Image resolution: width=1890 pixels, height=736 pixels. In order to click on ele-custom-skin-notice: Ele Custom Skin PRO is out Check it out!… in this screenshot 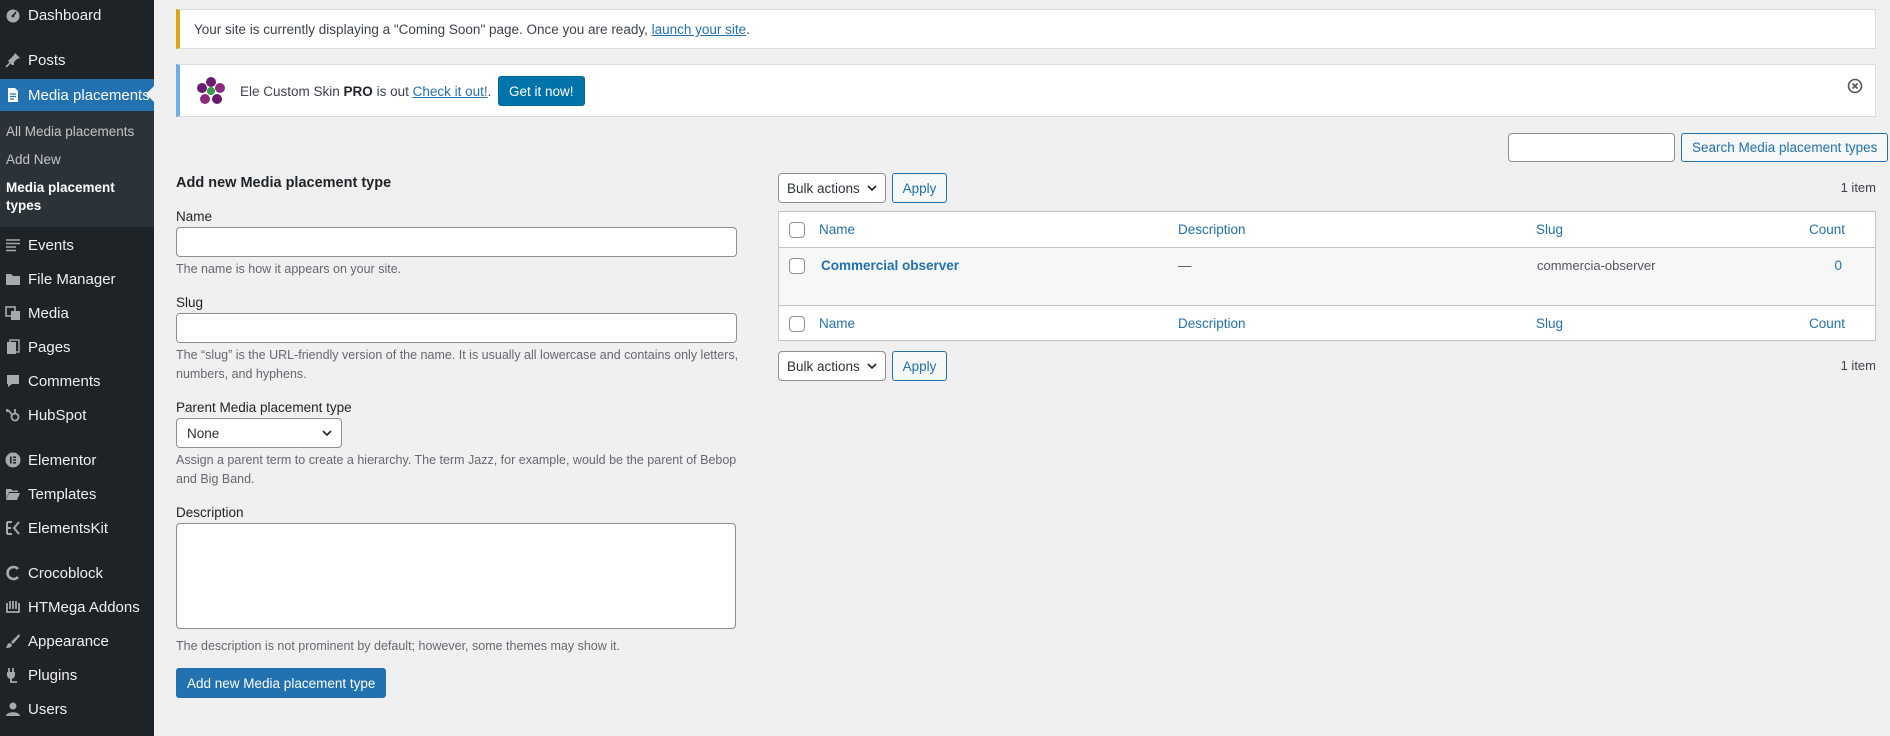, I will do `click(1026, 90)`.